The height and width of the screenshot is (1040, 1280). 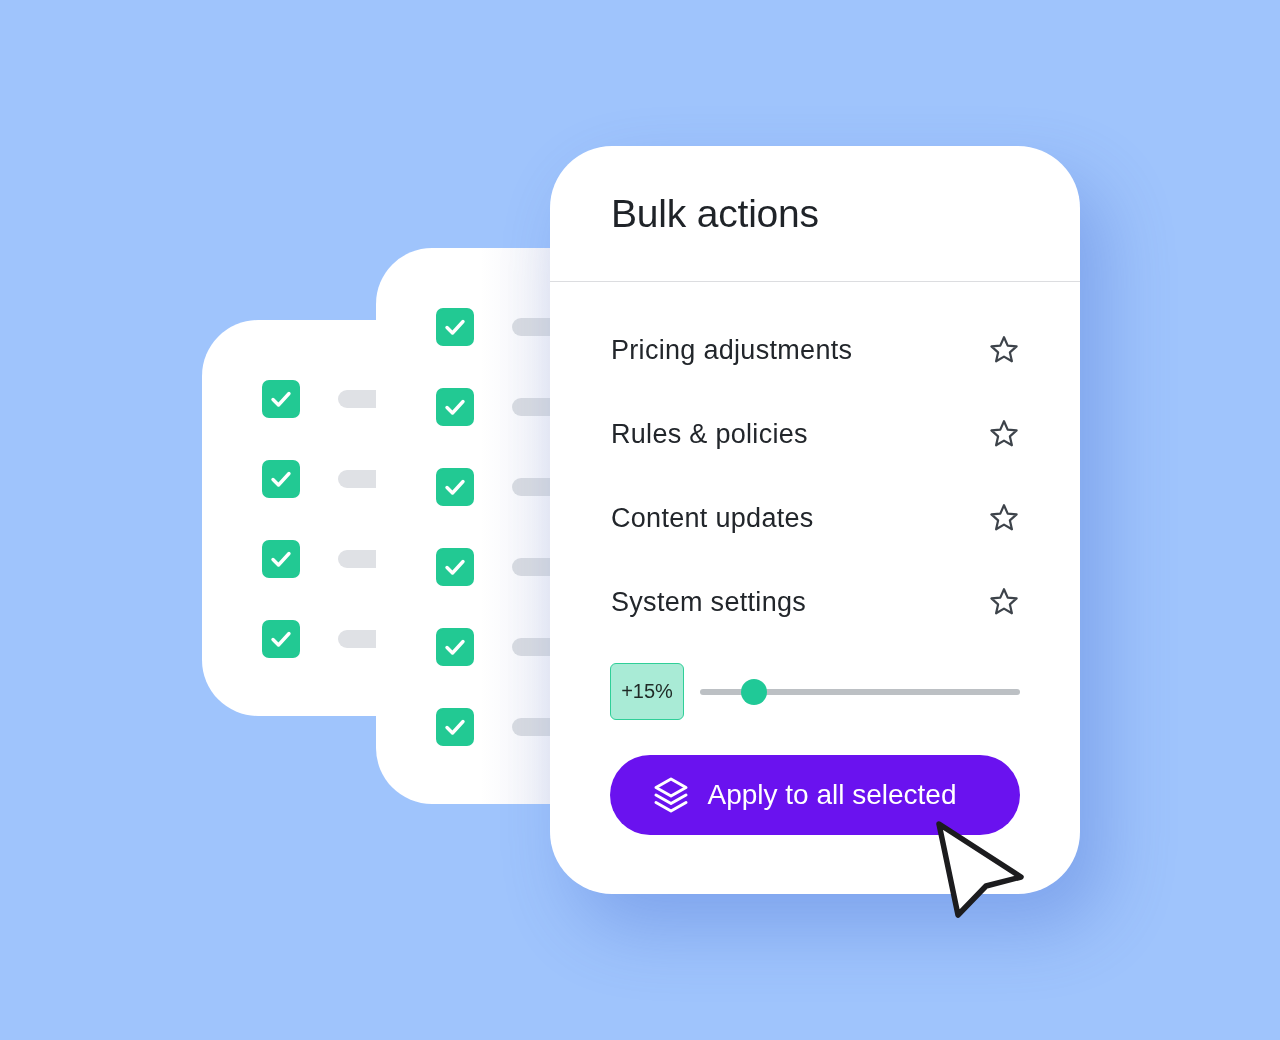 I want to click on panel-title: Bulk actions, so click(x=715, y=213).